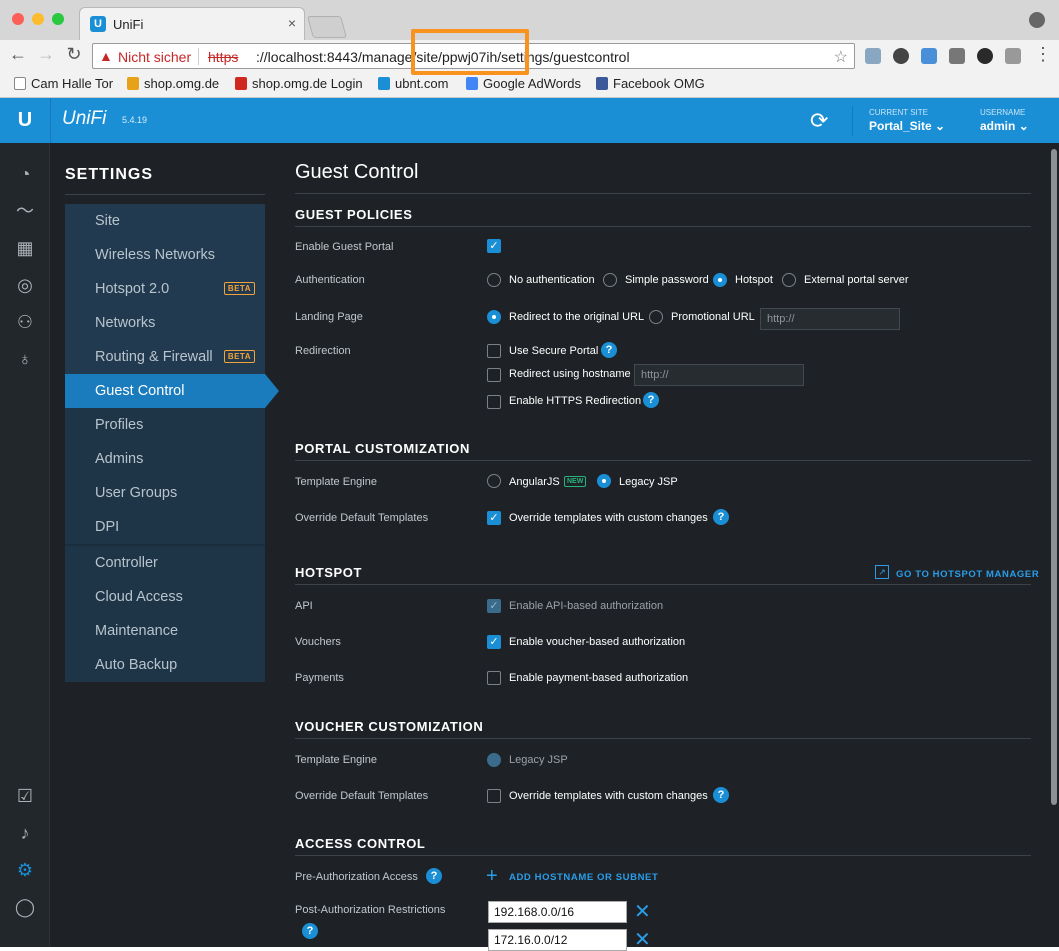 This screenshot has width=1059, height=951. What do you see at coordinates (25, 174) in the screenshot?
I see `dashboard-icon: ◔` at bounding box center [25, 174].